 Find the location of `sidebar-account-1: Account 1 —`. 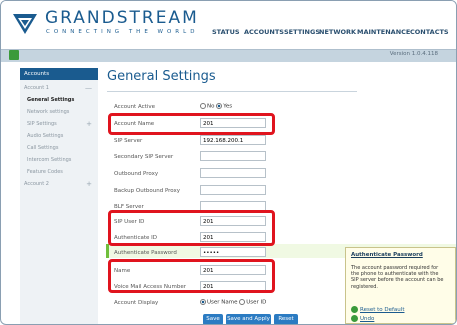

sidebar-account-1: Account 1 — is located at coordinates (59, 88).